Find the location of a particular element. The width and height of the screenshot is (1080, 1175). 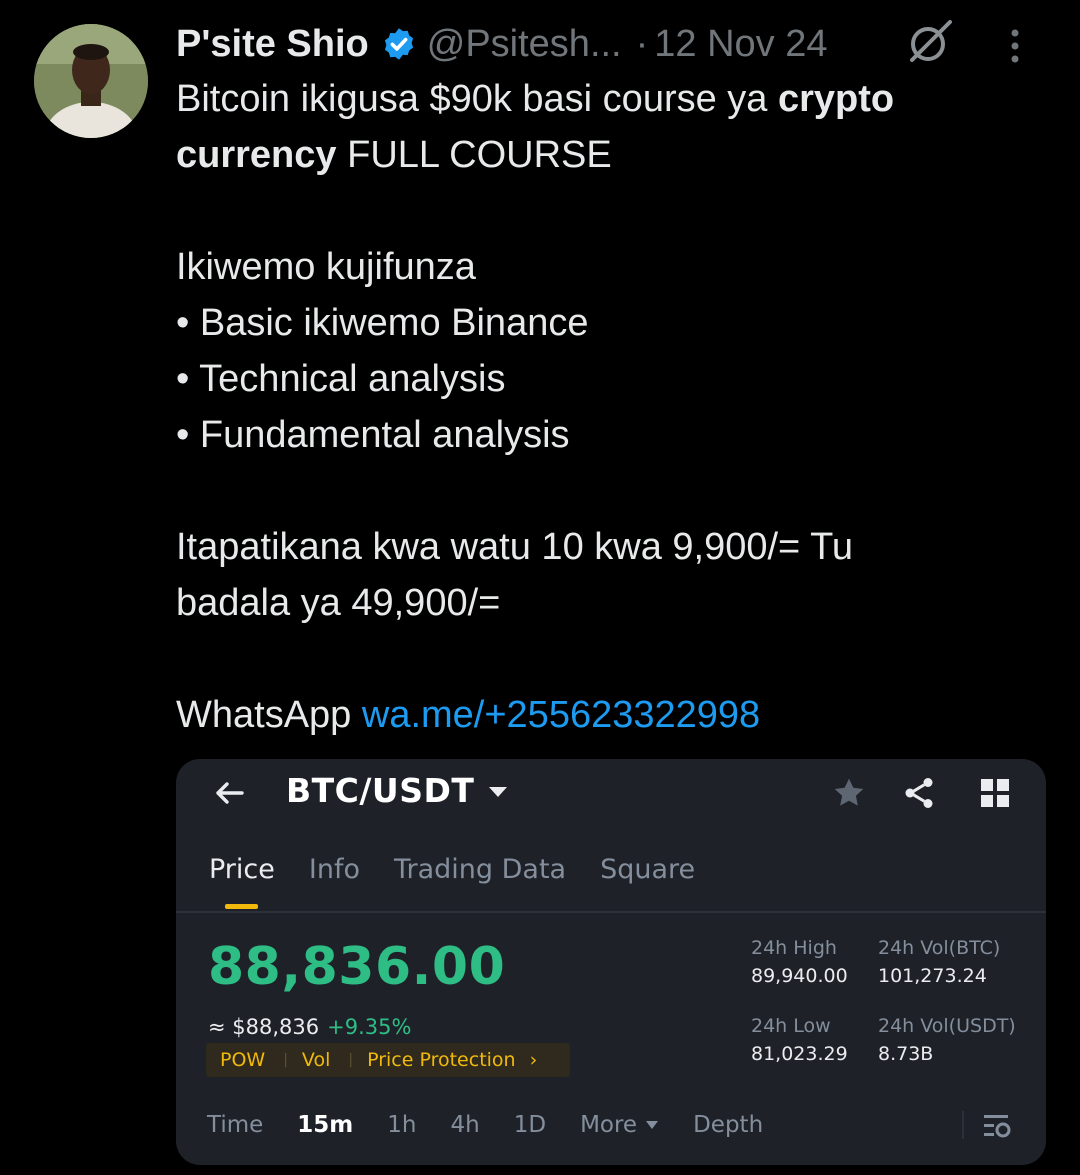

chart-settings-icon is located at coordinates (997, 1128).